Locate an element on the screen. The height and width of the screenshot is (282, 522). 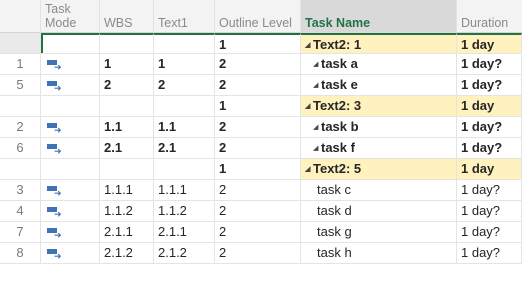
text1-cell: 1.1 is located at coordinates (184, 127).